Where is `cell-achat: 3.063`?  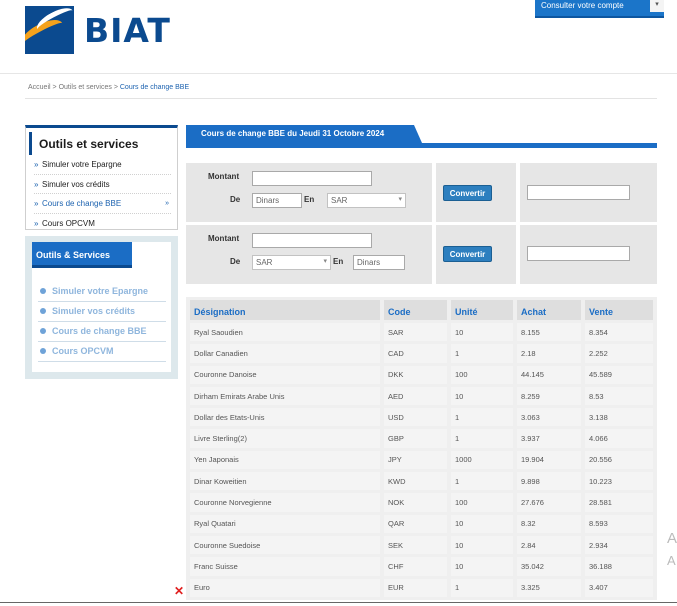
cell-achat: 3.063 is located at coordinates (549, 417).